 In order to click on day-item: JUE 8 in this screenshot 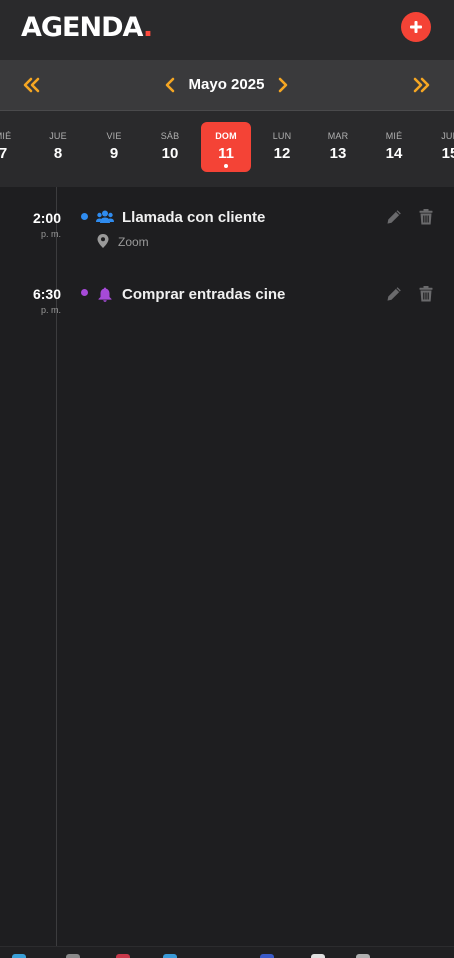, I will do `click(58, 147)`.